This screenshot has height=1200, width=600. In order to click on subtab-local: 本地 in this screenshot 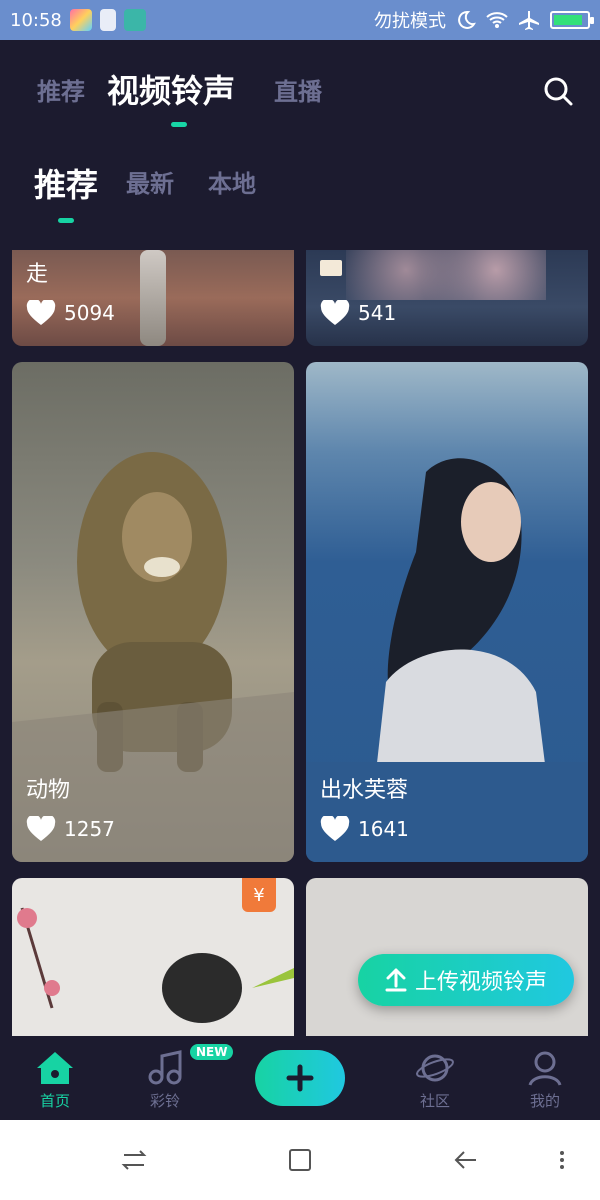, I will do `click(232, 181)`.